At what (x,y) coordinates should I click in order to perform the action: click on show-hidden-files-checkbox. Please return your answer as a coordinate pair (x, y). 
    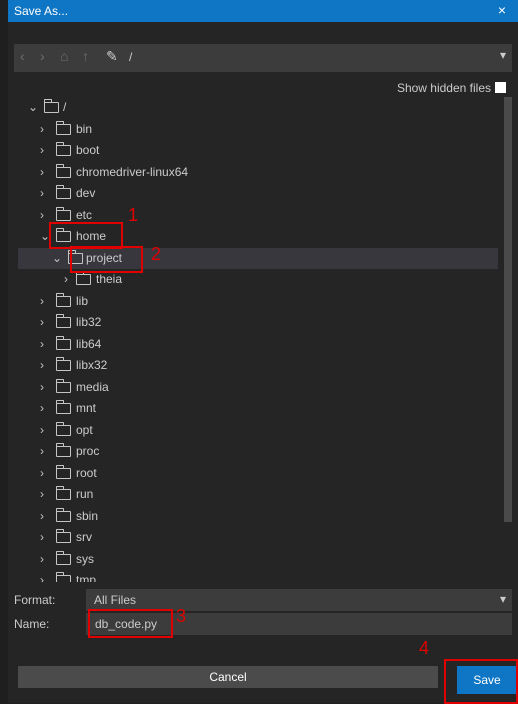
    Looking at the image, I should click on (500, 87).